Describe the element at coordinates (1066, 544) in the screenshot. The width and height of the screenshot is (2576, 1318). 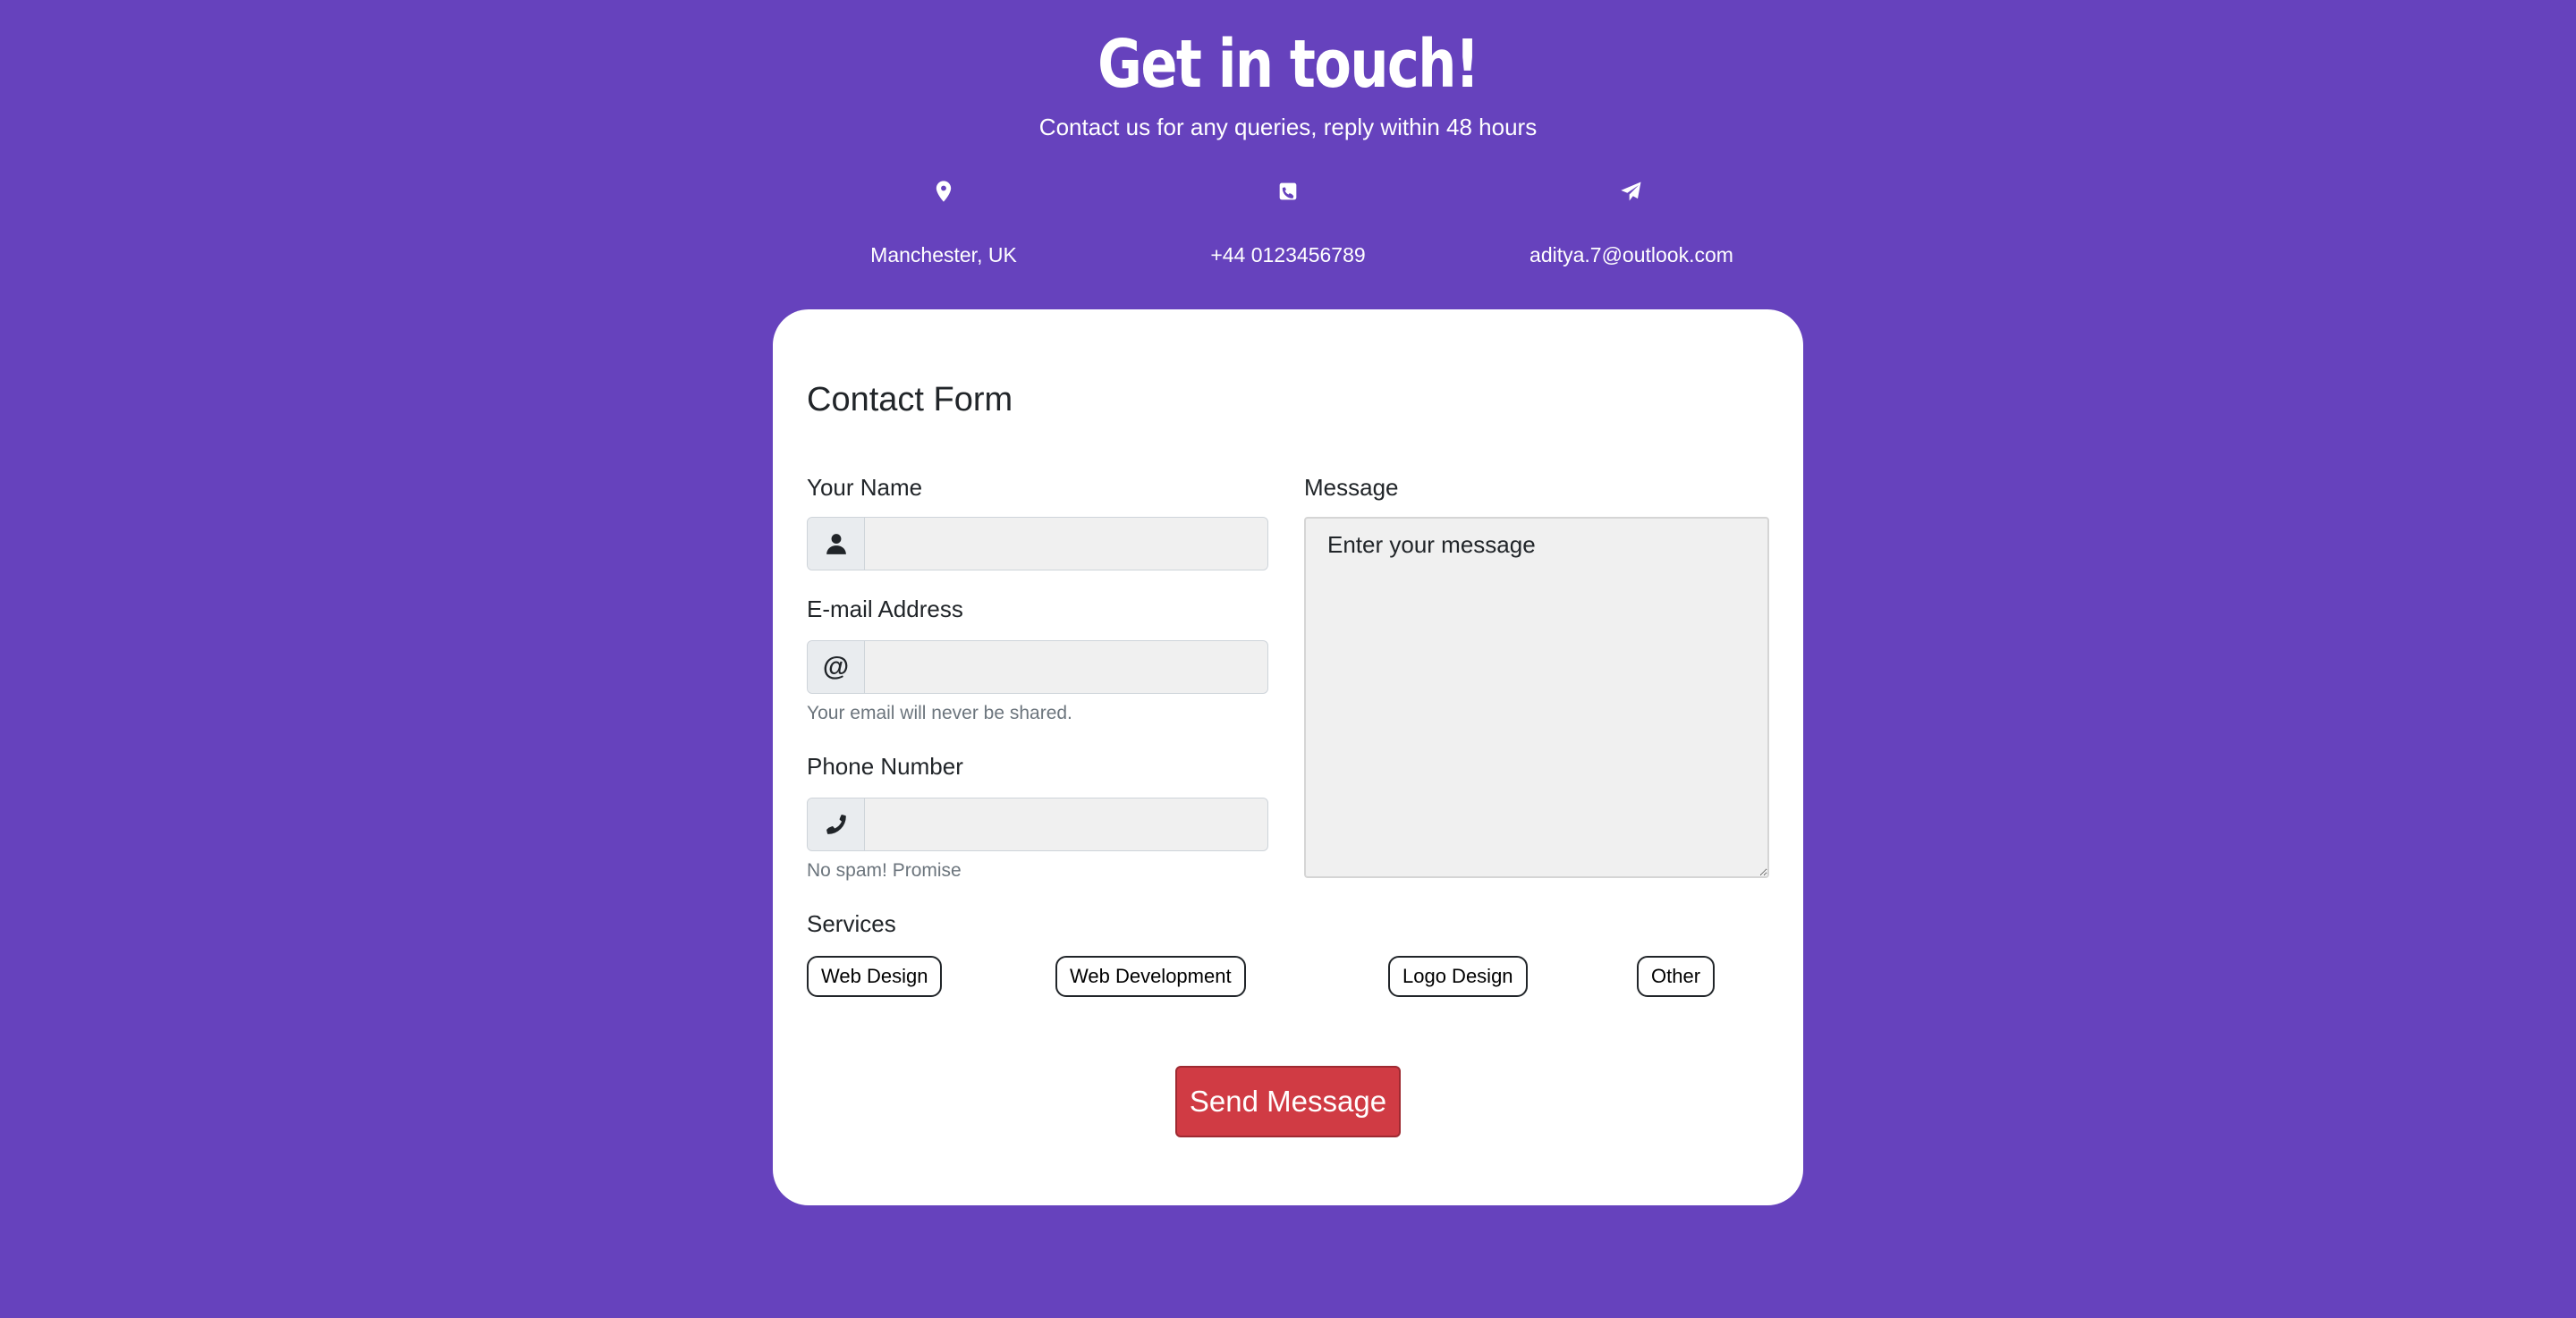
I see `name-input` at that location.